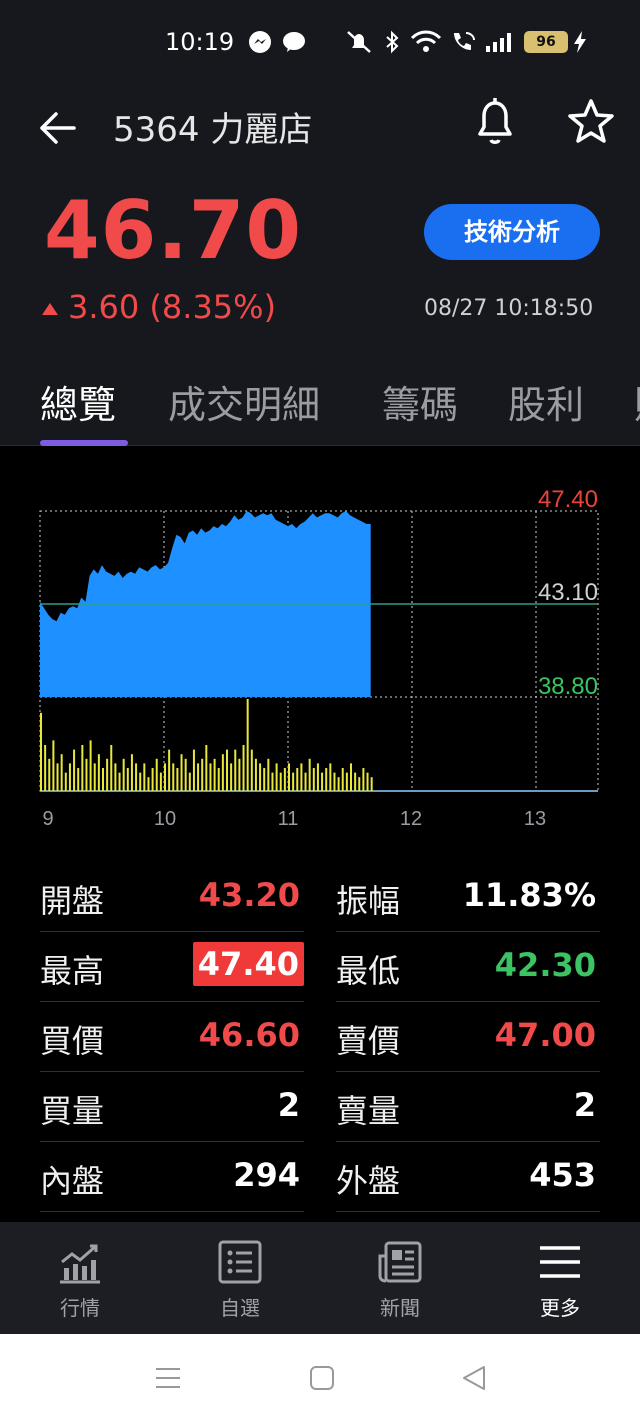  What do you see at coordinates (84, 443) in the screenshot?
I see `active-tab-indicator` at bounding box center [84, 443].